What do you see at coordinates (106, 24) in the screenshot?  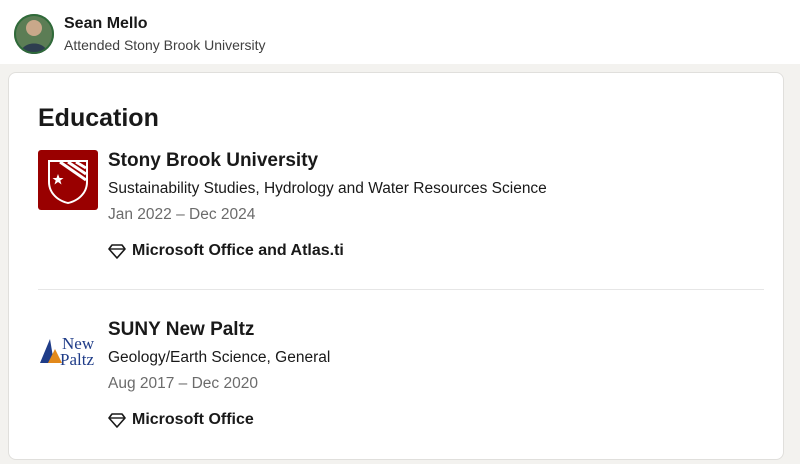 I see `profile-name: Sean Mello` at bounding box center [106, 24].